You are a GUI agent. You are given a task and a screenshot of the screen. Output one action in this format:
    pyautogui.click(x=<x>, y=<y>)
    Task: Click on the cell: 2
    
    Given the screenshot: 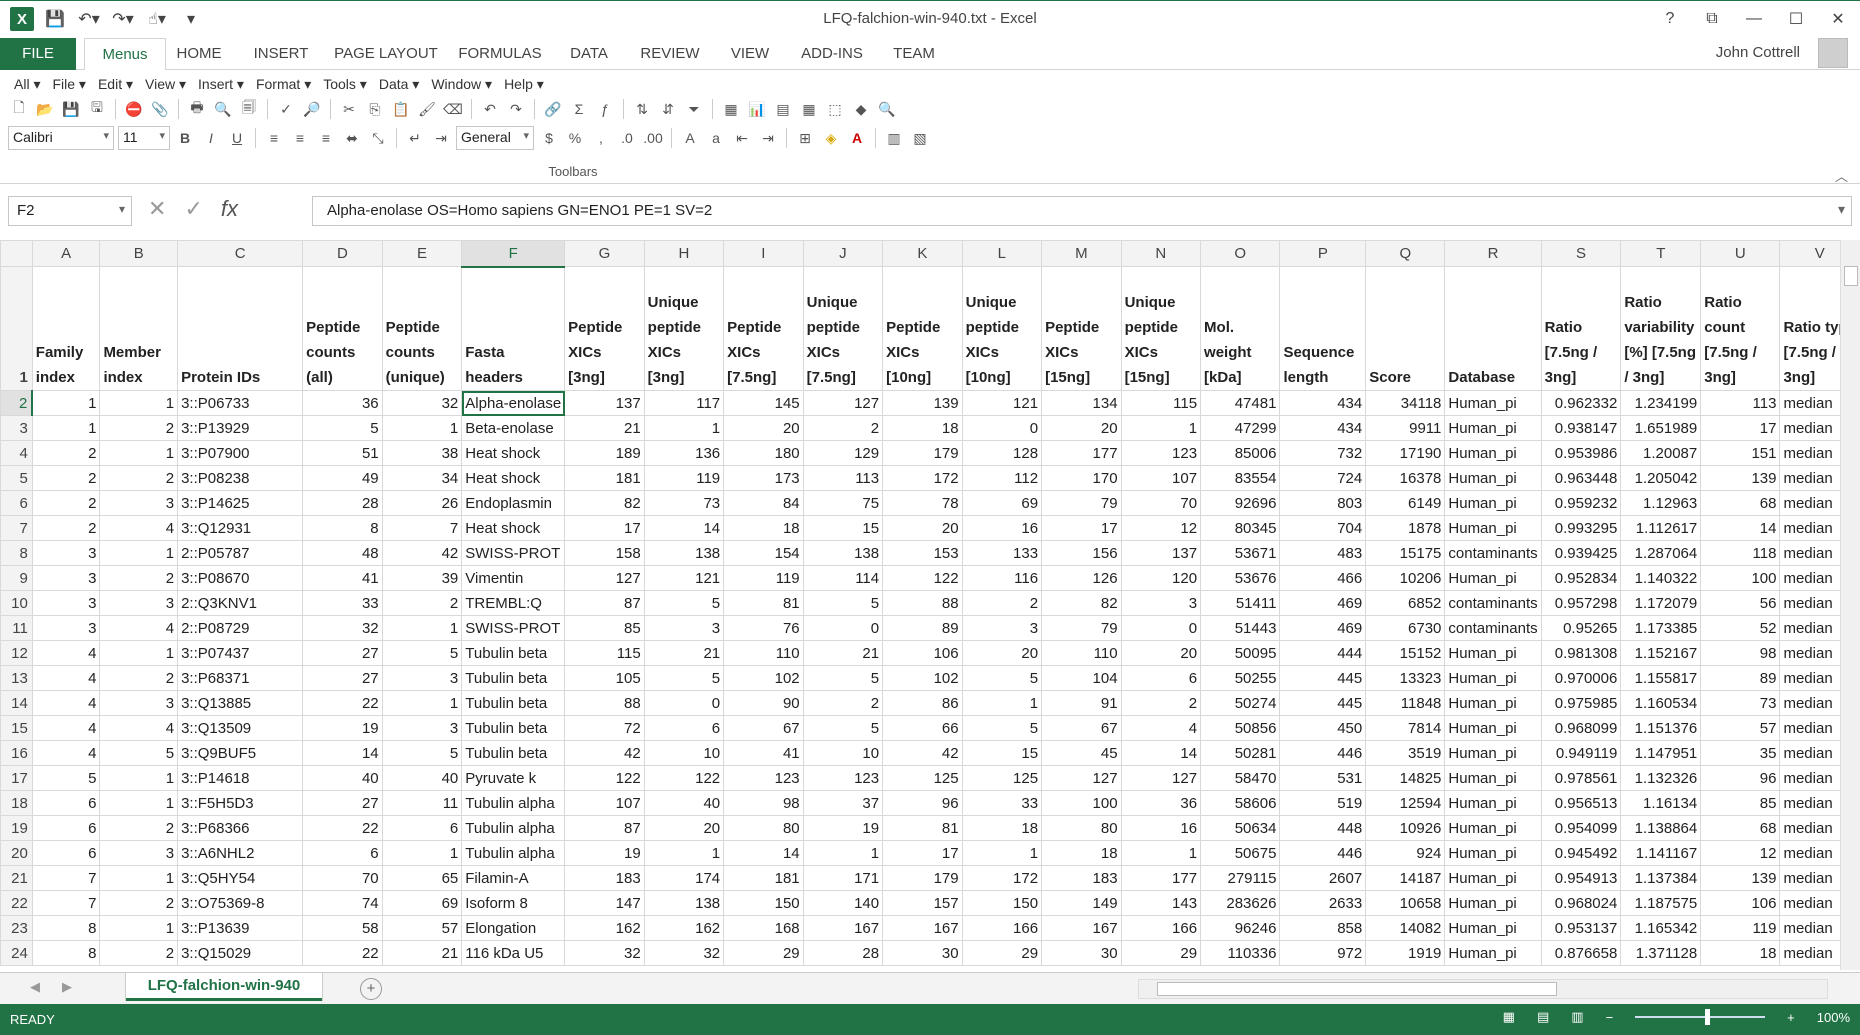 What is the action you would take?
    pyautogui.click(x=66, y=478)
    